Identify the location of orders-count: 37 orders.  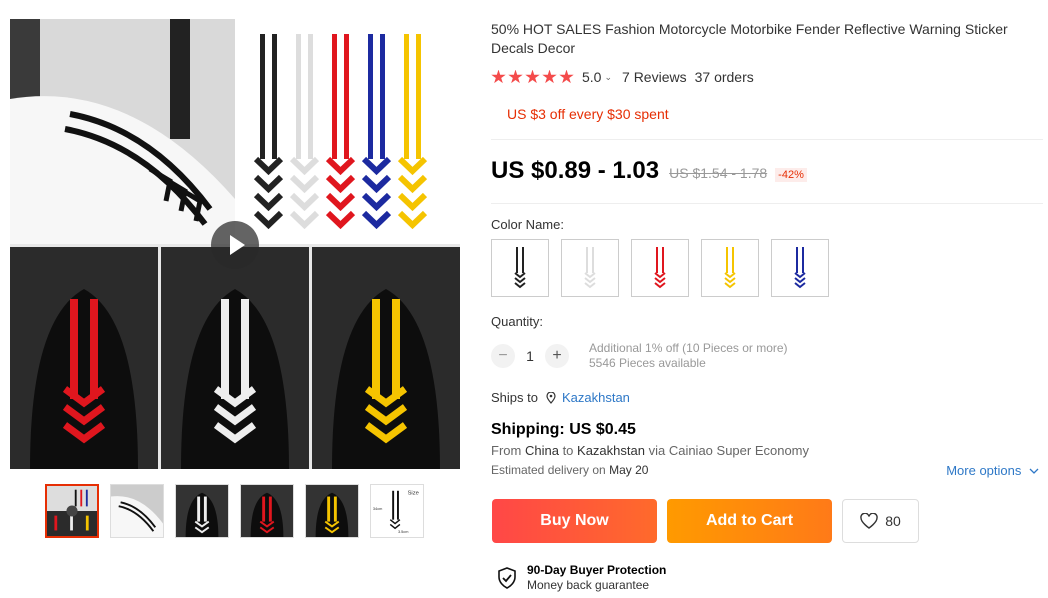
(724, 77).